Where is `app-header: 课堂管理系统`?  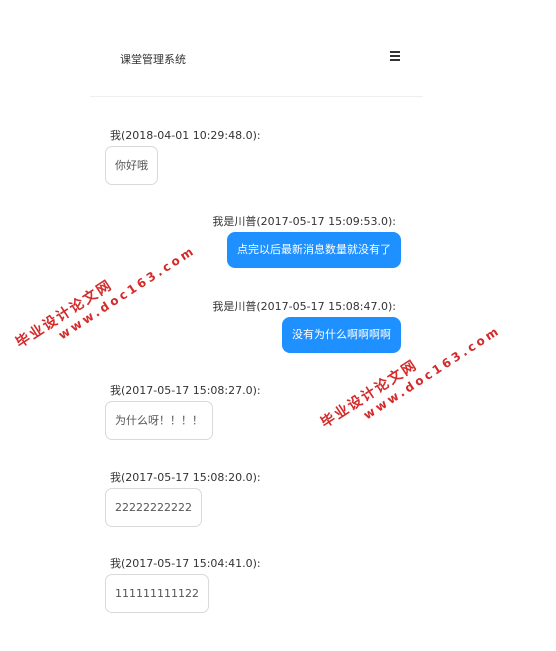 app-header: 课堂管理系统 is located at coordinates (256, 68).